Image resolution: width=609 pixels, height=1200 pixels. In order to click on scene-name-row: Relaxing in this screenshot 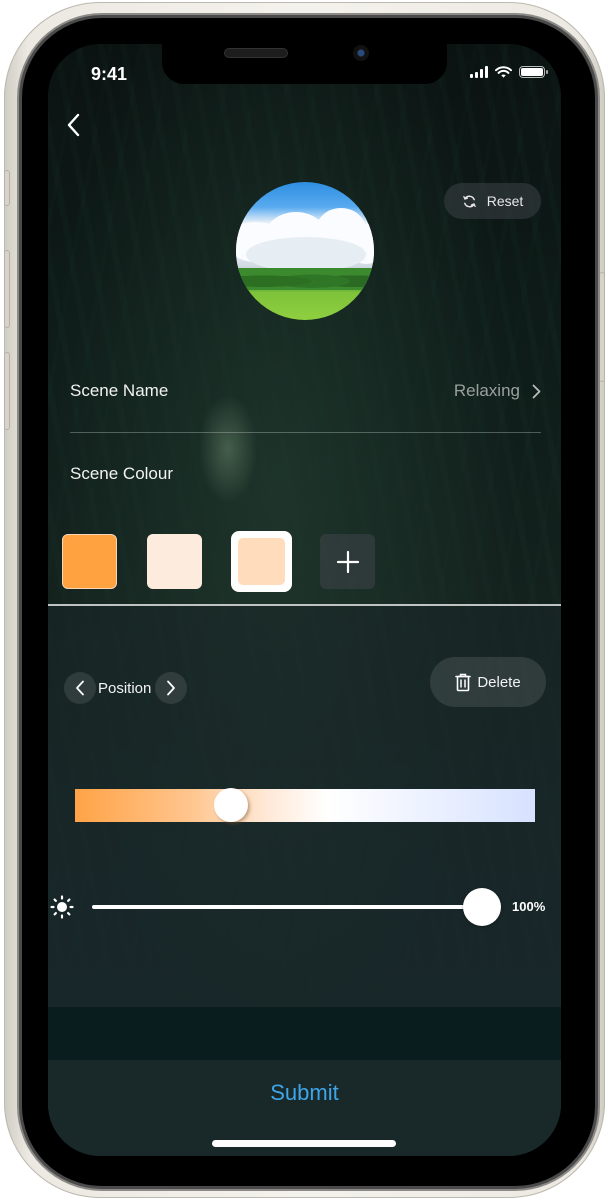, I will do `click(497, 391)`.